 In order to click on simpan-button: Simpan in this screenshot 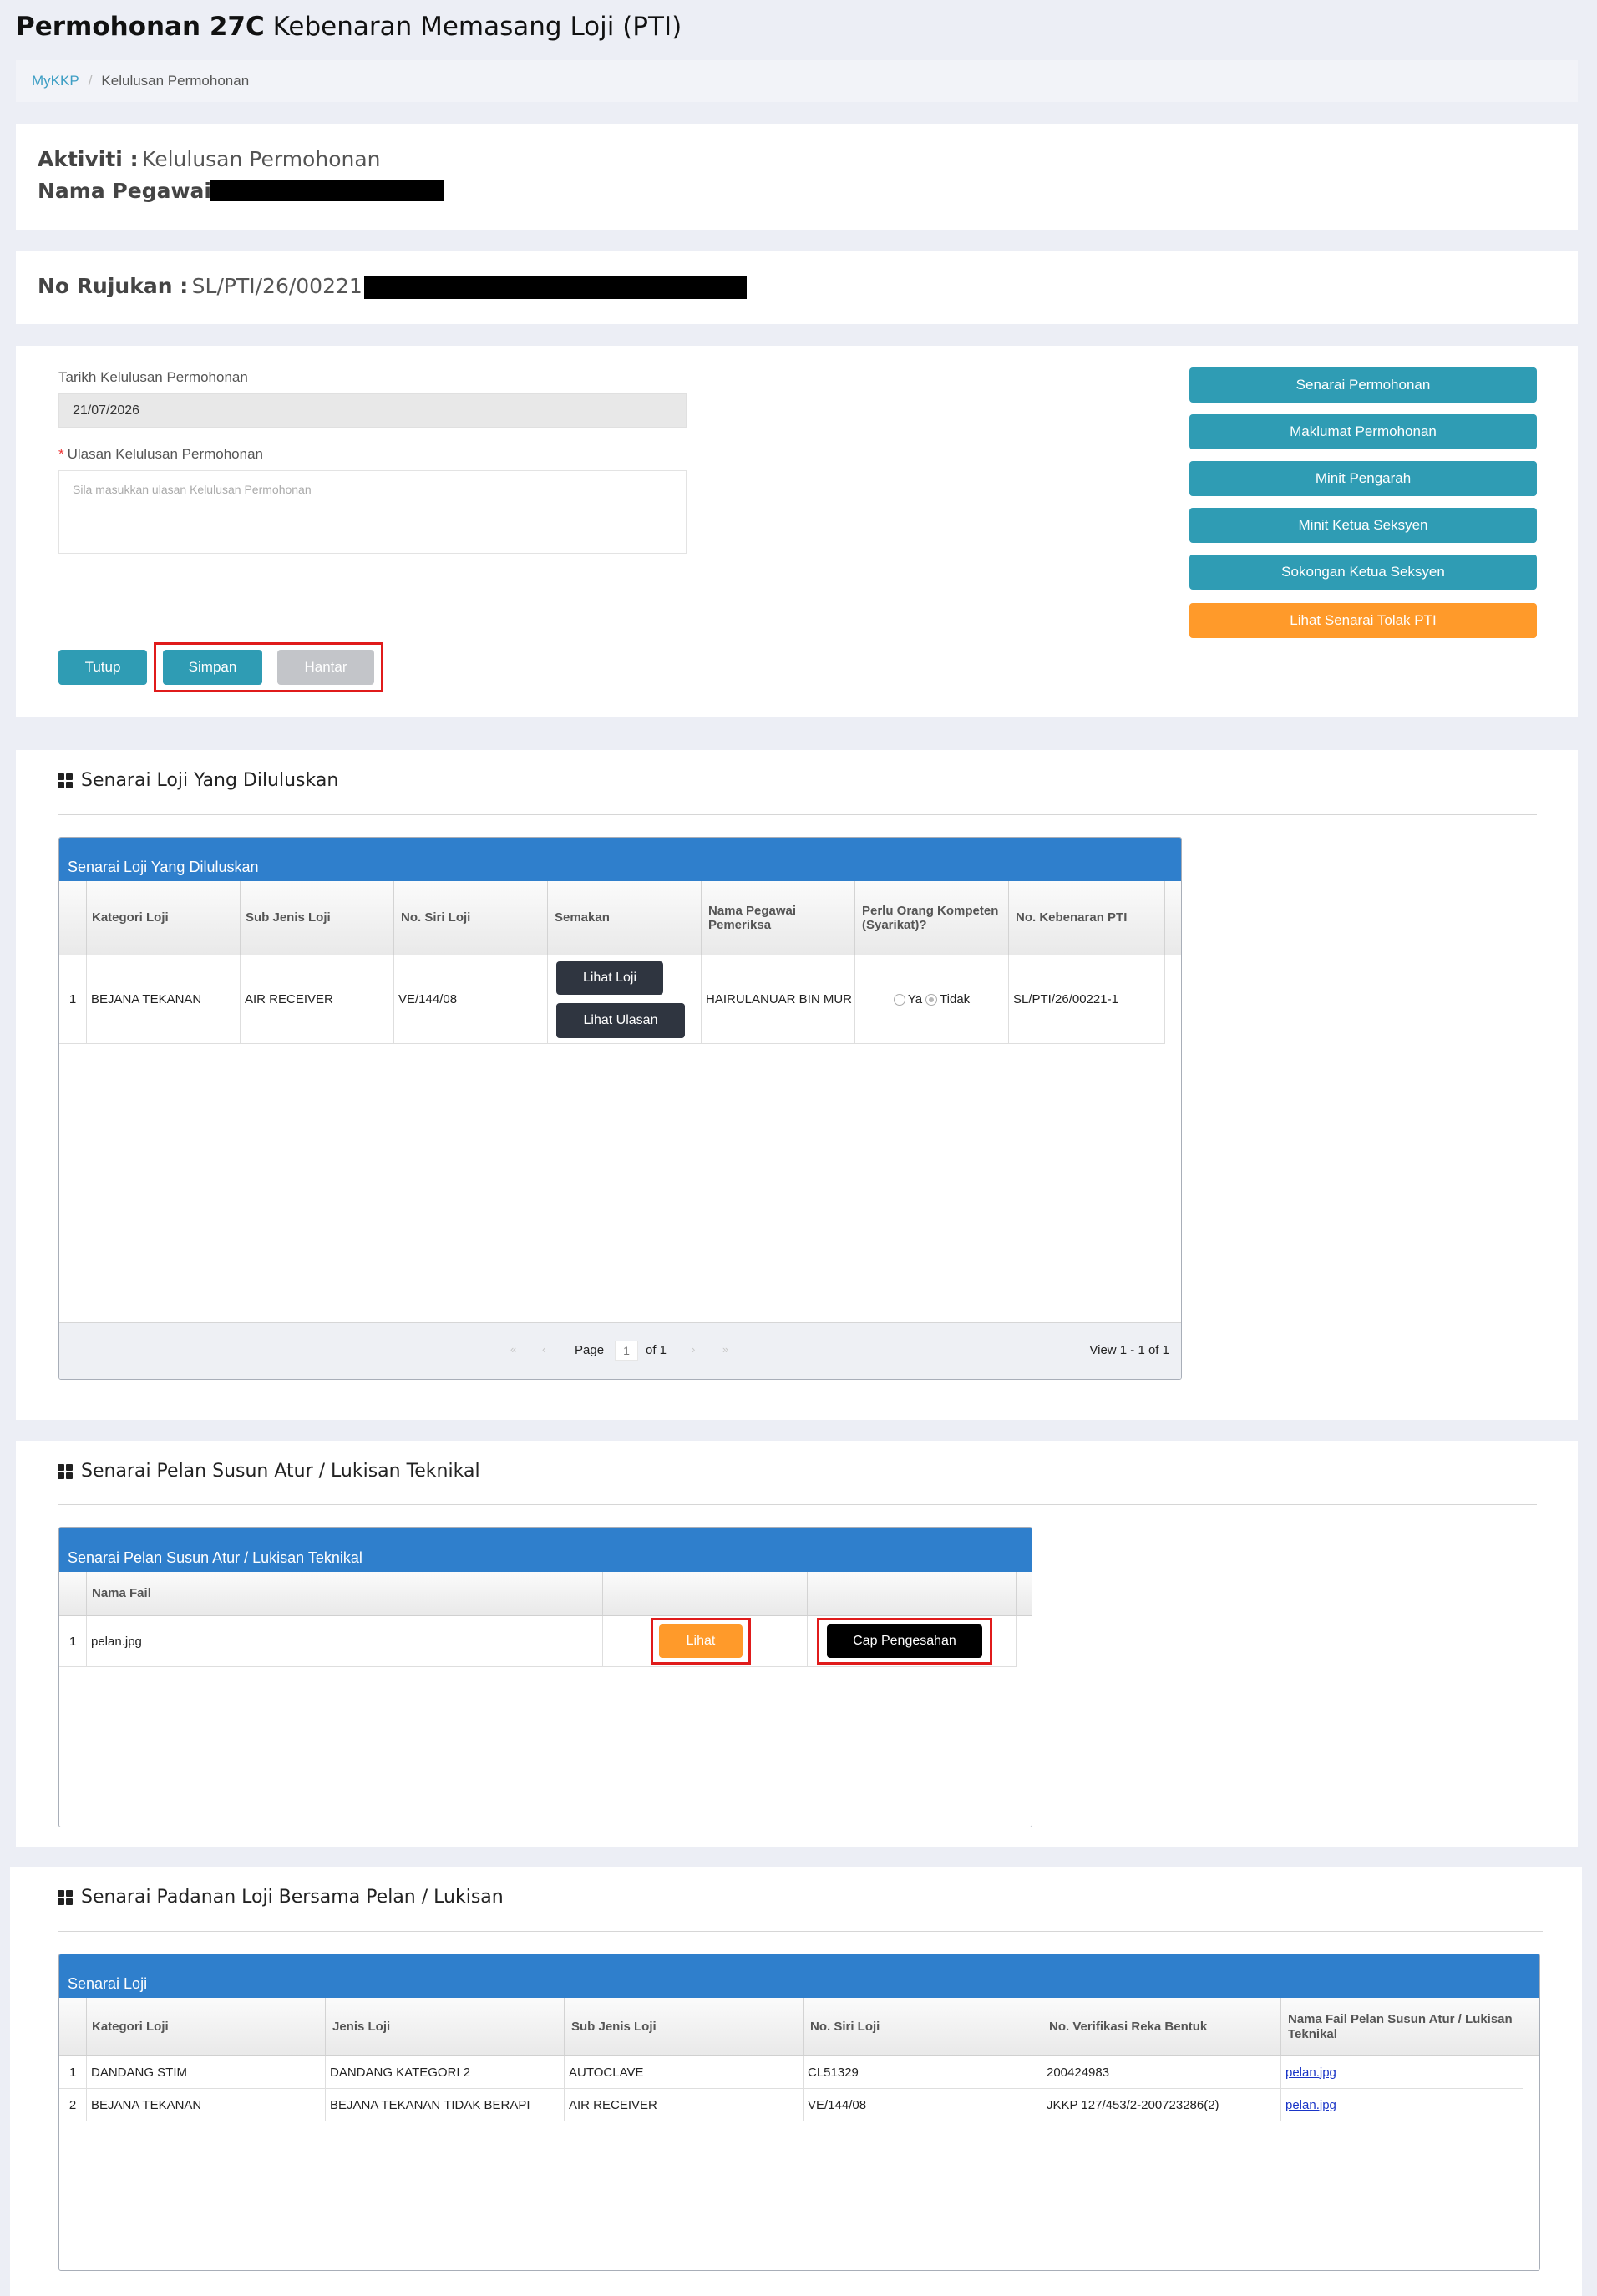, I will do `click(212, 667)`.